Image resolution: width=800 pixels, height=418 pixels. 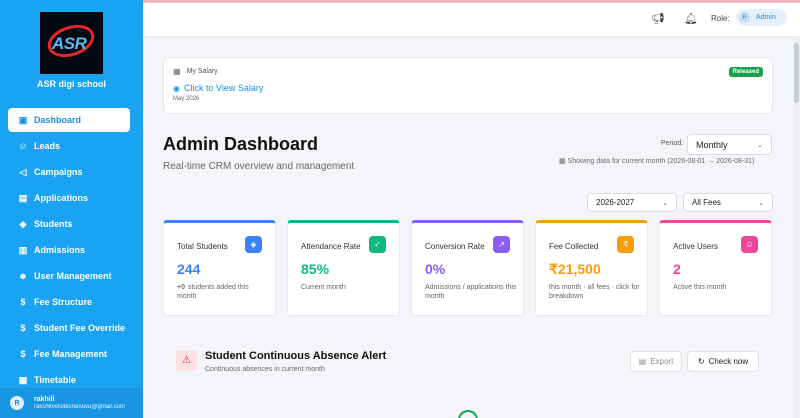 I want to click on stat-value: 2, so click(x=677, y=269).